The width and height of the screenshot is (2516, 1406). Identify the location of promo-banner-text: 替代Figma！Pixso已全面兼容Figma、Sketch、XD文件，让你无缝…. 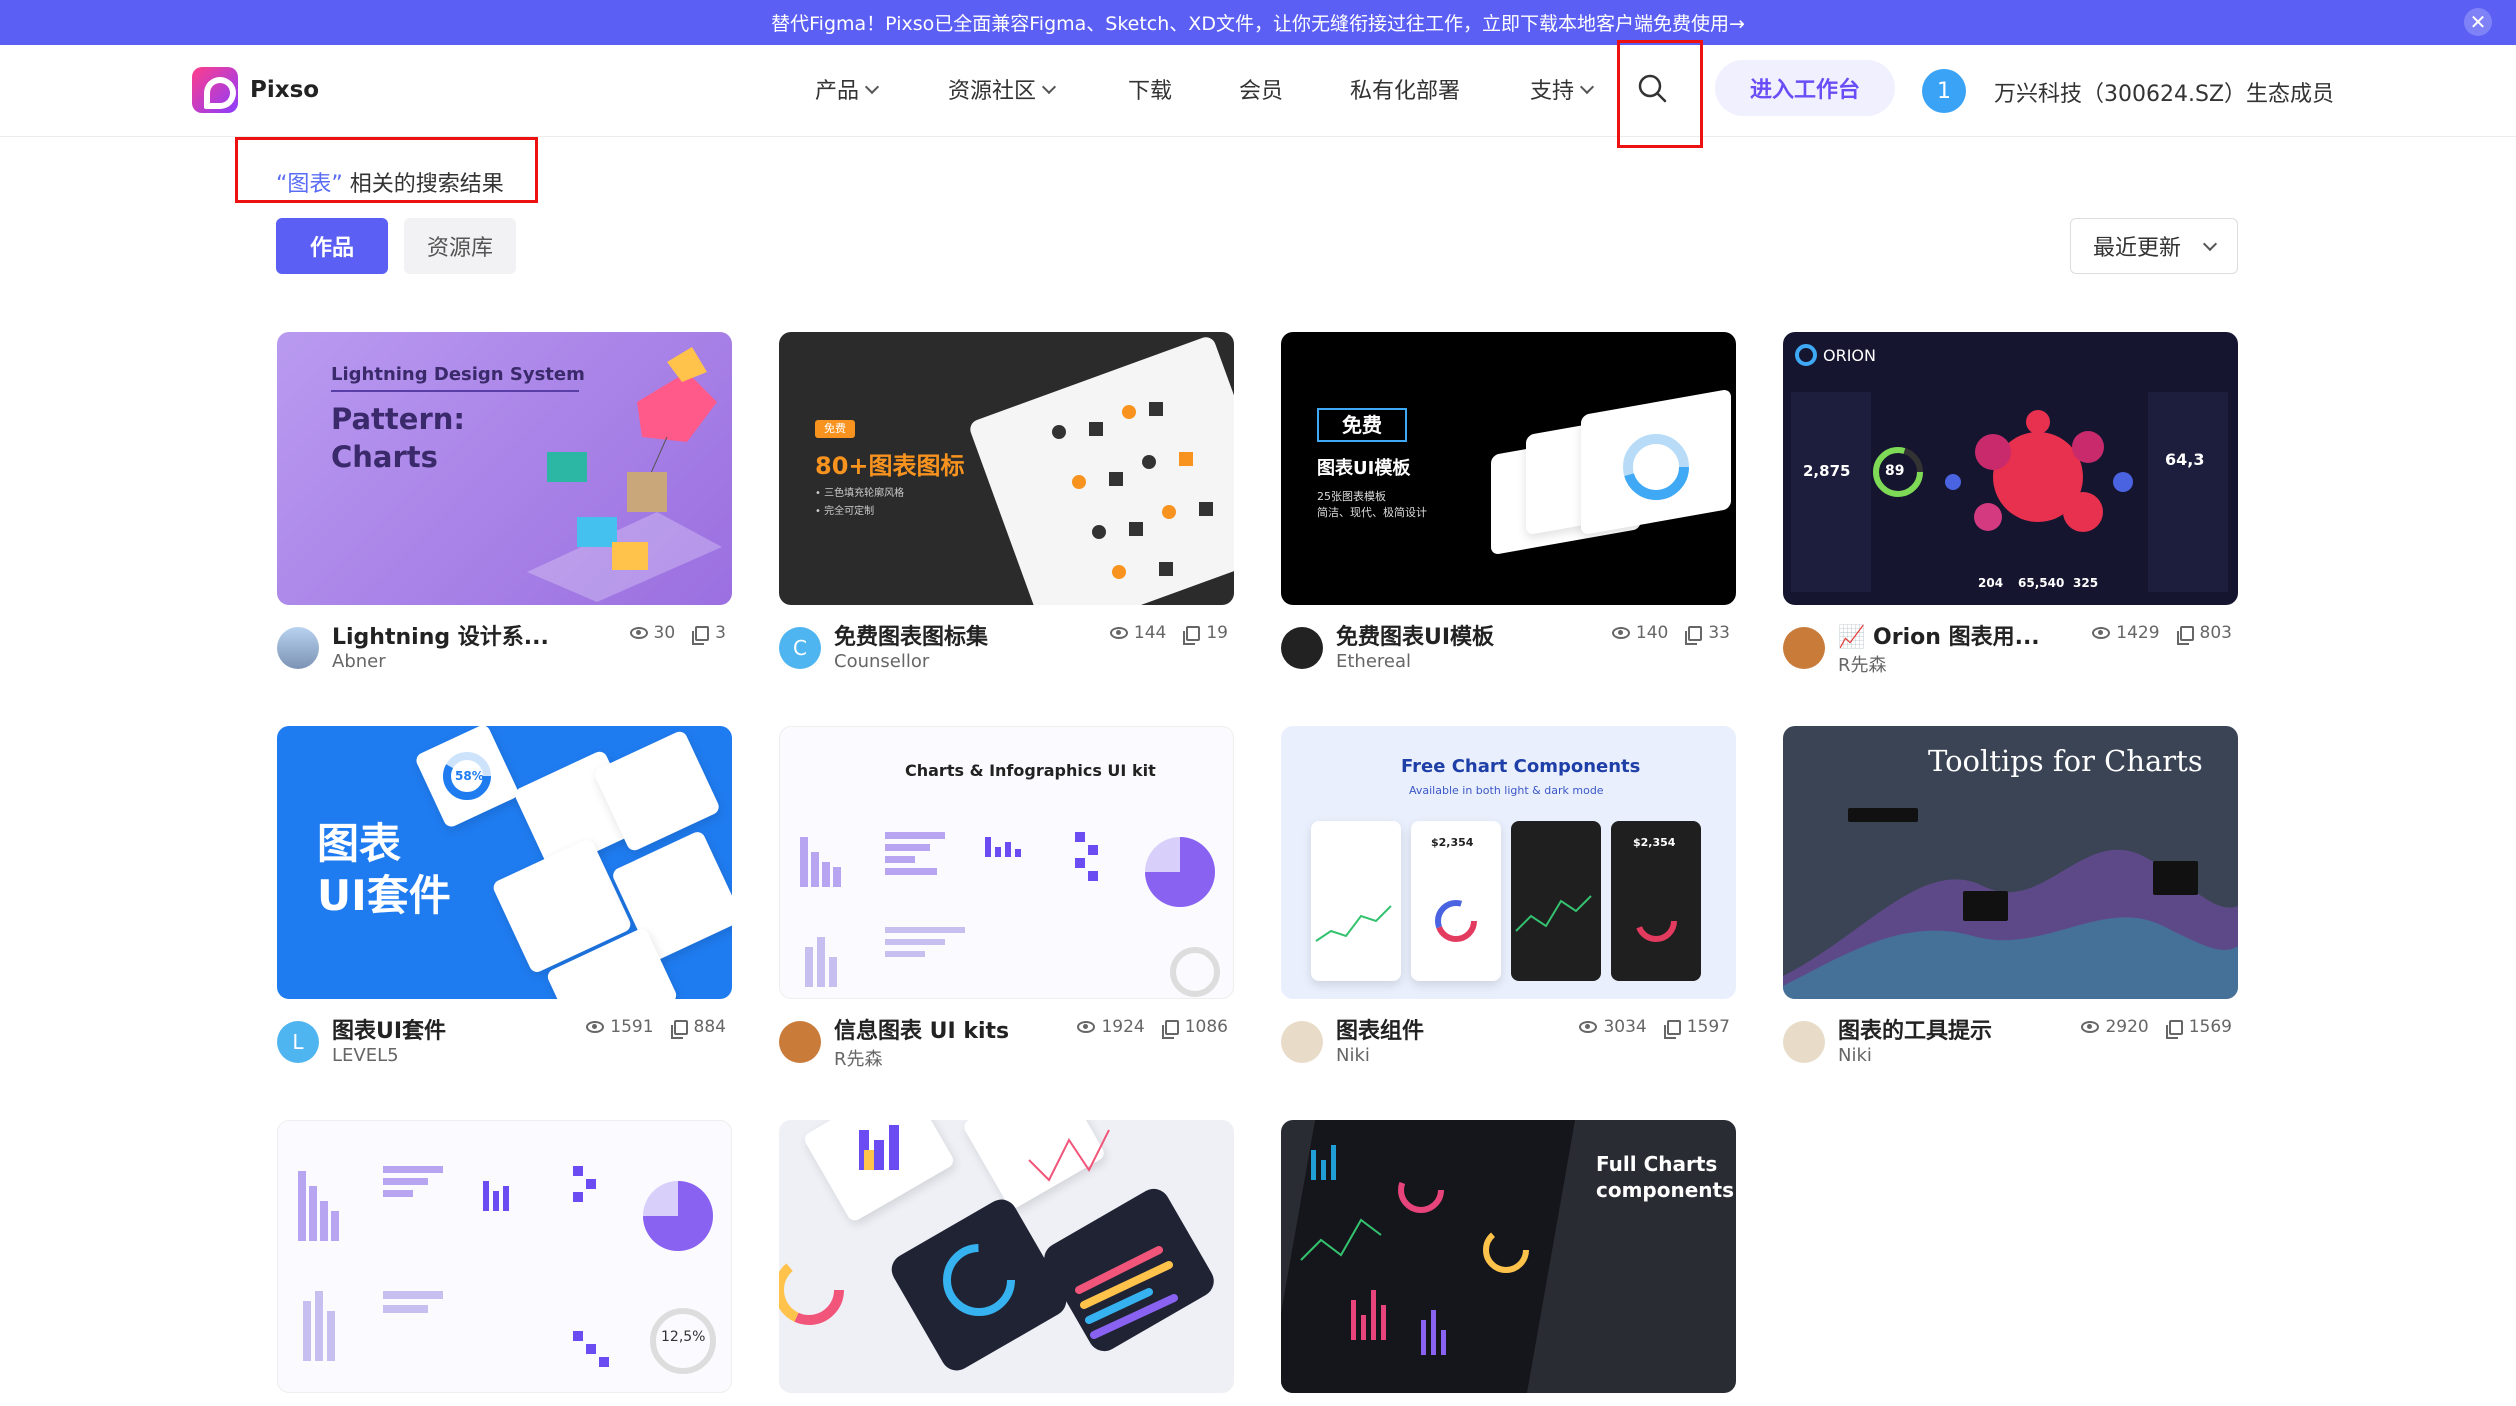
(1258, 22).